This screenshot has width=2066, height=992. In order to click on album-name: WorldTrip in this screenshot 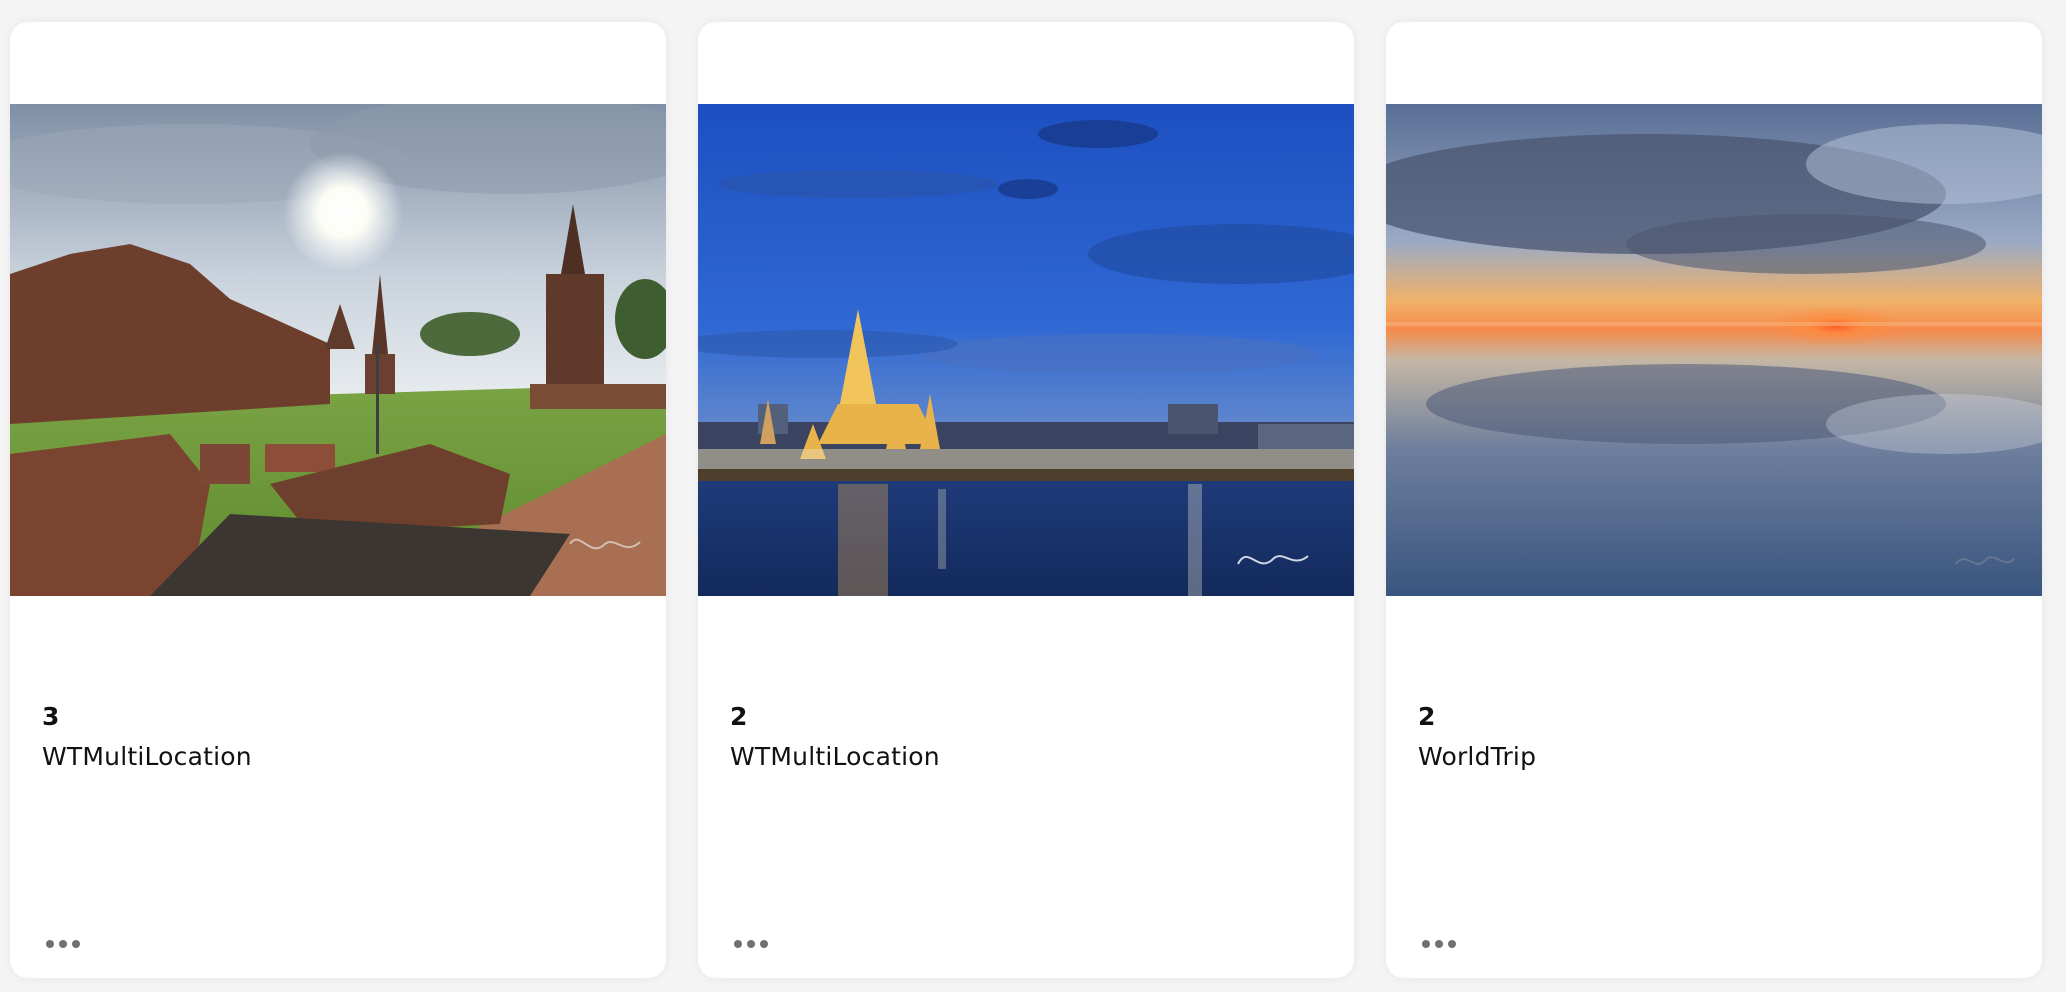, I will do `click(1477, 756)`.